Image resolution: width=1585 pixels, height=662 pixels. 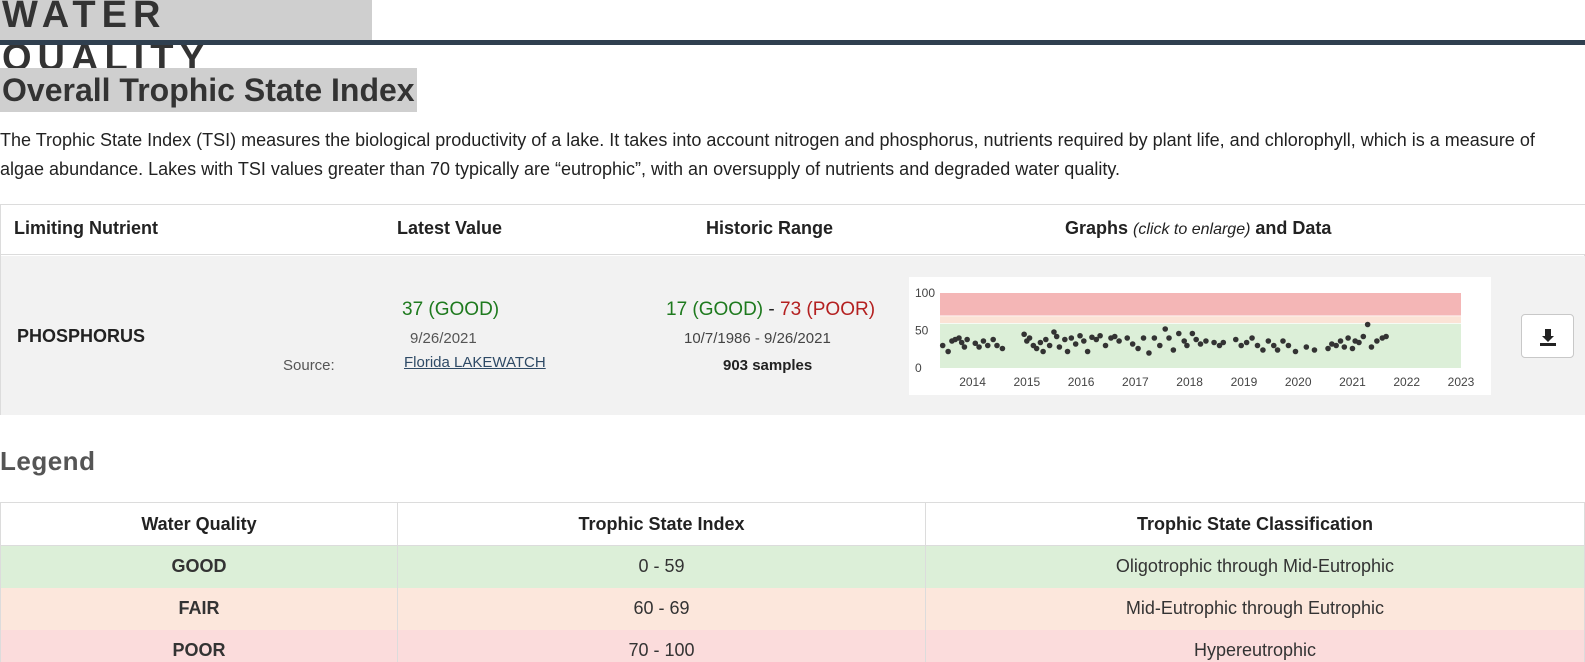 What do you see at coordinates (1298, 382) in the screenshot?
I see `x-tick-label: 2020` at bounding box center [1298, 382].